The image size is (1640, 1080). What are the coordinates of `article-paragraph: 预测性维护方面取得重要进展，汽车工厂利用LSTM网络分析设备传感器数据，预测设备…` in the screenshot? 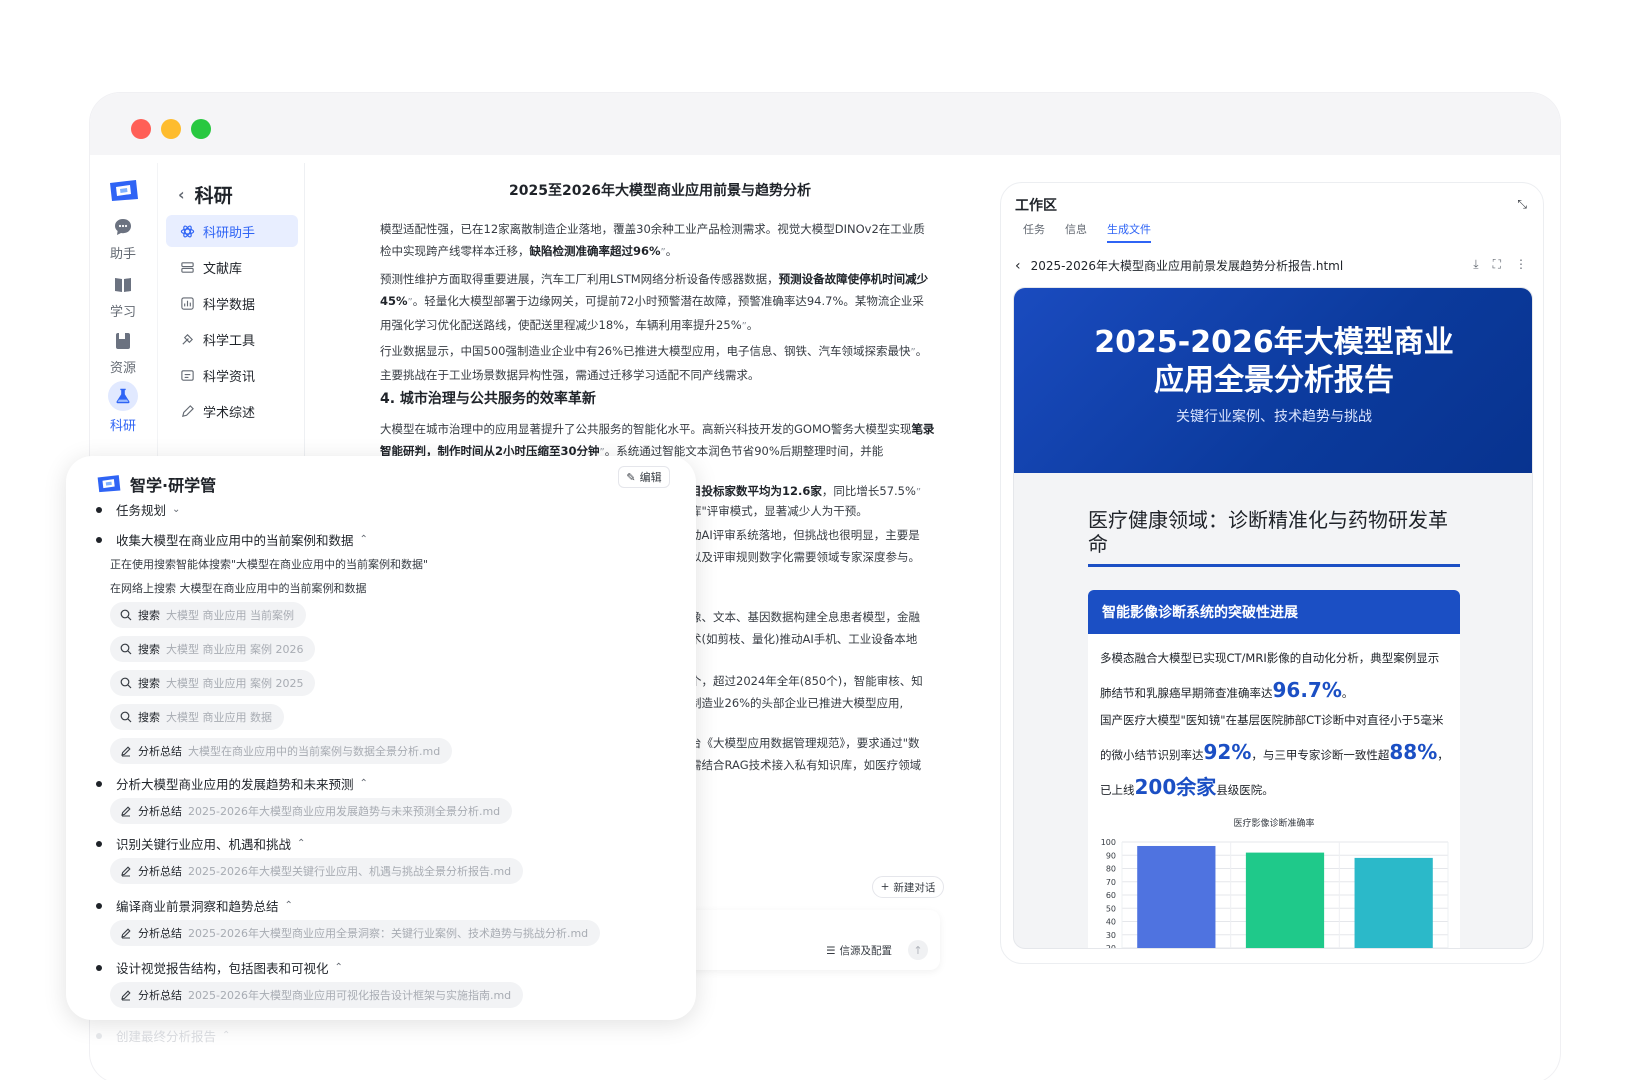 It's located at (654, 302).